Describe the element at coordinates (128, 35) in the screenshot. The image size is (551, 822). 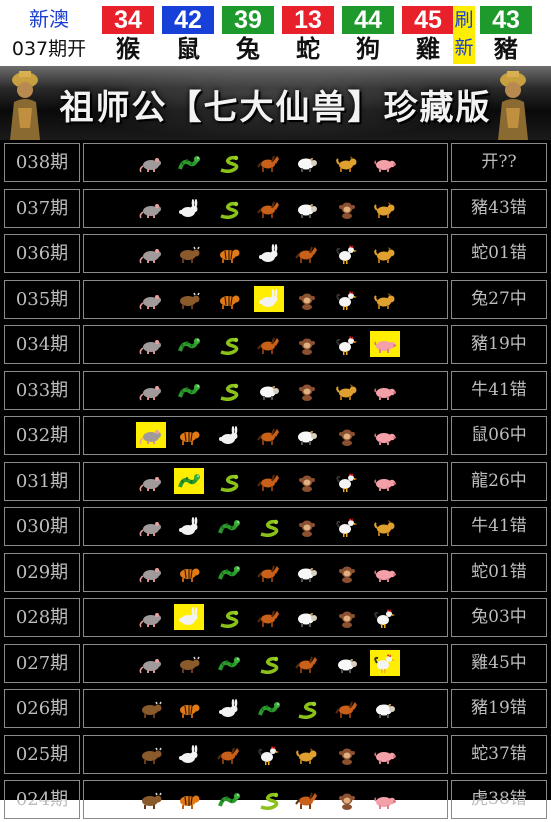
I see `result-ball-1: 34 猴` at that location.